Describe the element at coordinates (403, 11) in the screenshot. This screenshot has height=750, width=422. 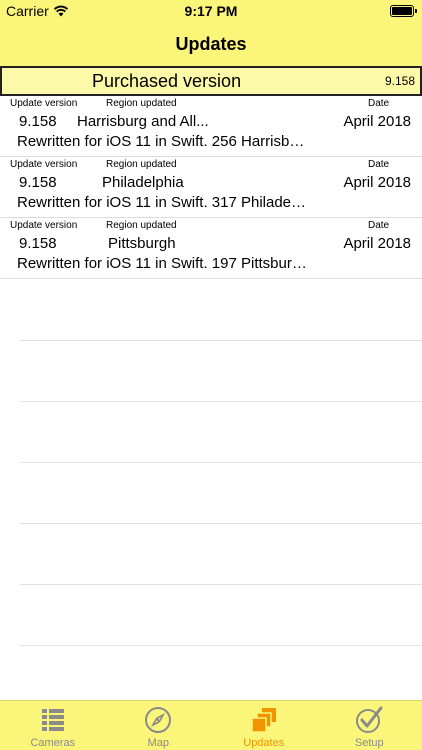
I see `battery-icon` at that location.